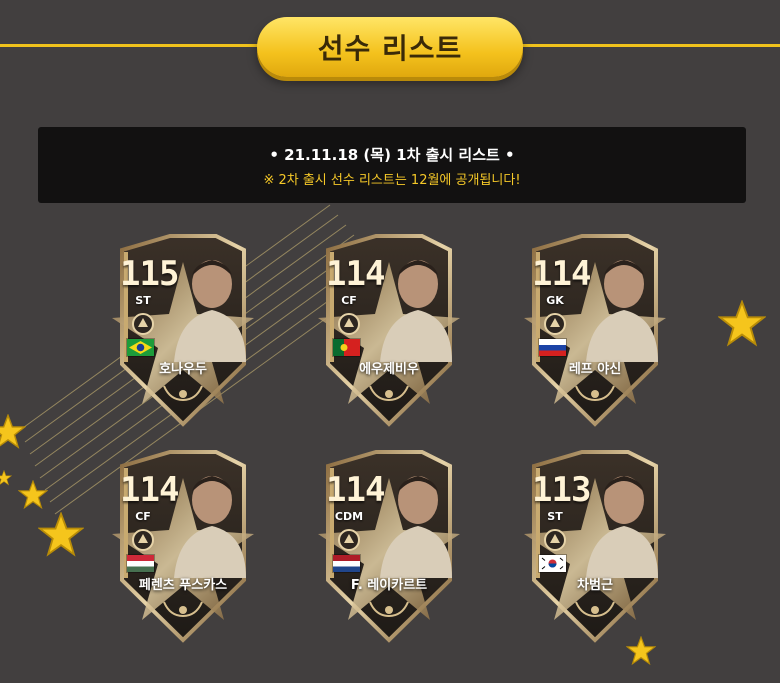 Image resolution: width=780 pixels, height=683 pixels. Describe the element at coordinates (183, 585) in the screenshot. I see `player-name: 페렌츠 푸스카스` at that location.